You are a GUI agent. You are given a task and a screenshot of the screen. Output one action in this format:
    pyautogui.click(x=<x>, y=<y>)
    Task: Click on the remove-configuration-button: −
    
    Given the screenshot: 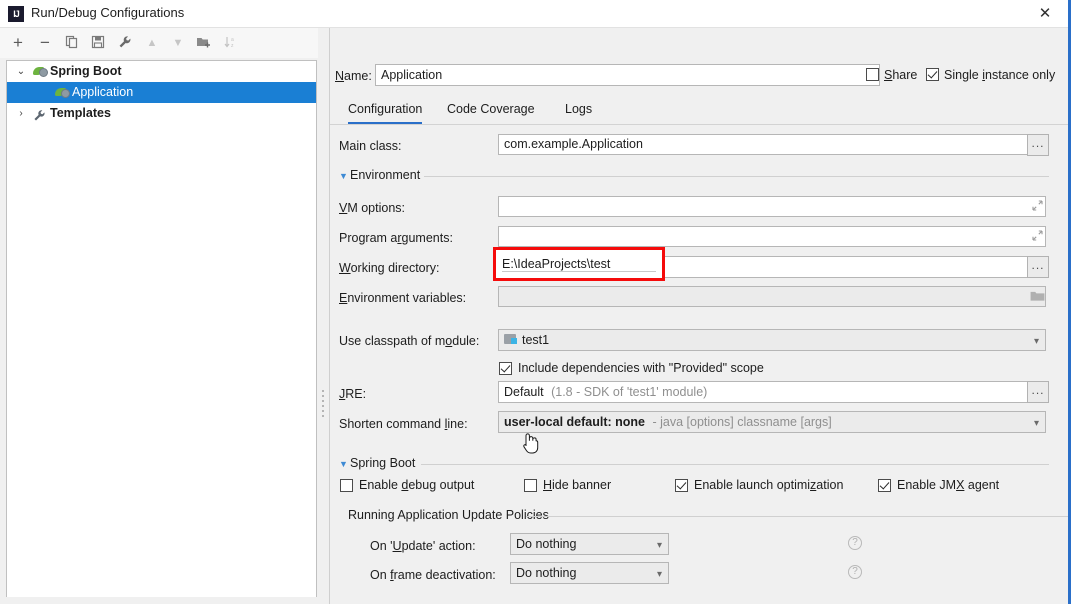 What is the action you would take?
    pyautogui.click(x=45, y=43)
    